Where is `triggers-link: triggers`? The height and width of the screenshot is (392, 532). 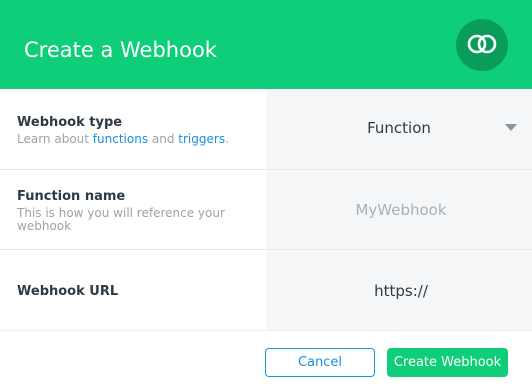
triggers-link: triggers is located at coordinates (201, 139).